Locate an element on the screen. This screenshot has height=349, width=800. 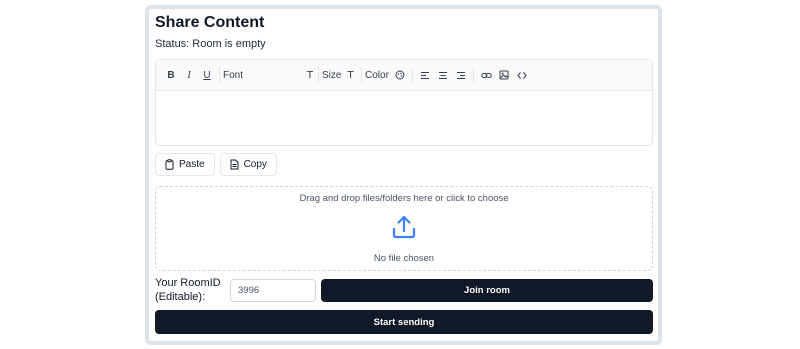
align-right-icon is located at coordinates (461, 75).